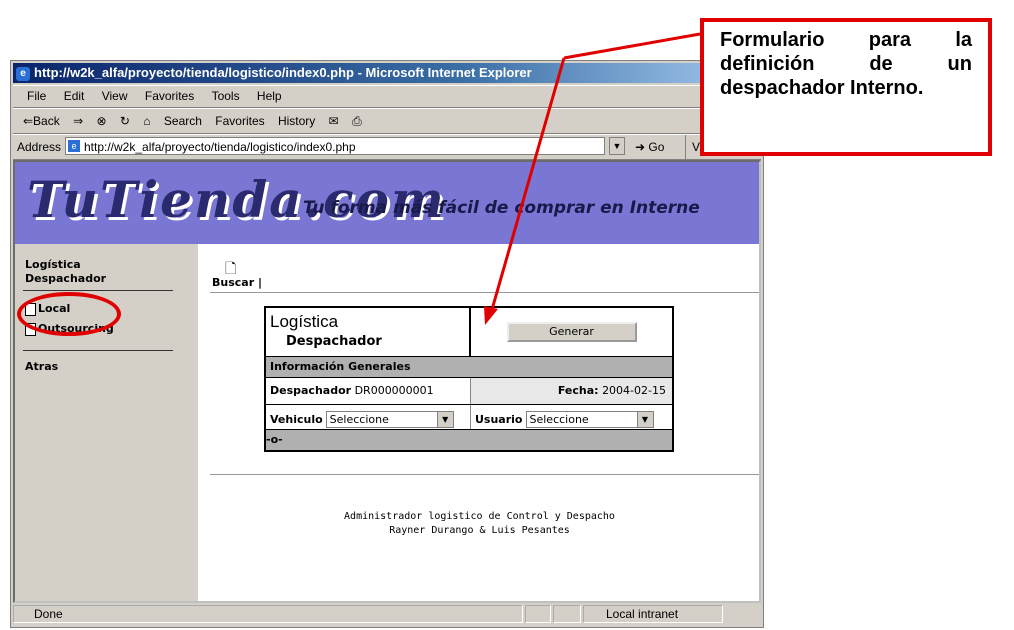 Image resolution: width=1014 pixels, height=630 pixels. I want to click on history-button: History, so click(296, 121).